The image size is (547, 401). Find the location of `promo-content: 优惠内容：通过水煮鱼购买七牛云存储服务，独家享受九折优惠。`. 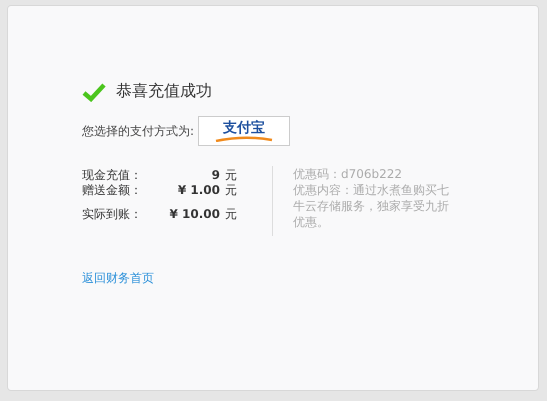

promo-content: 优惠内容：通过水煮鱼购买七牛云存储服务，独家享受九折优惠。 is located at coordinates (371, 206).